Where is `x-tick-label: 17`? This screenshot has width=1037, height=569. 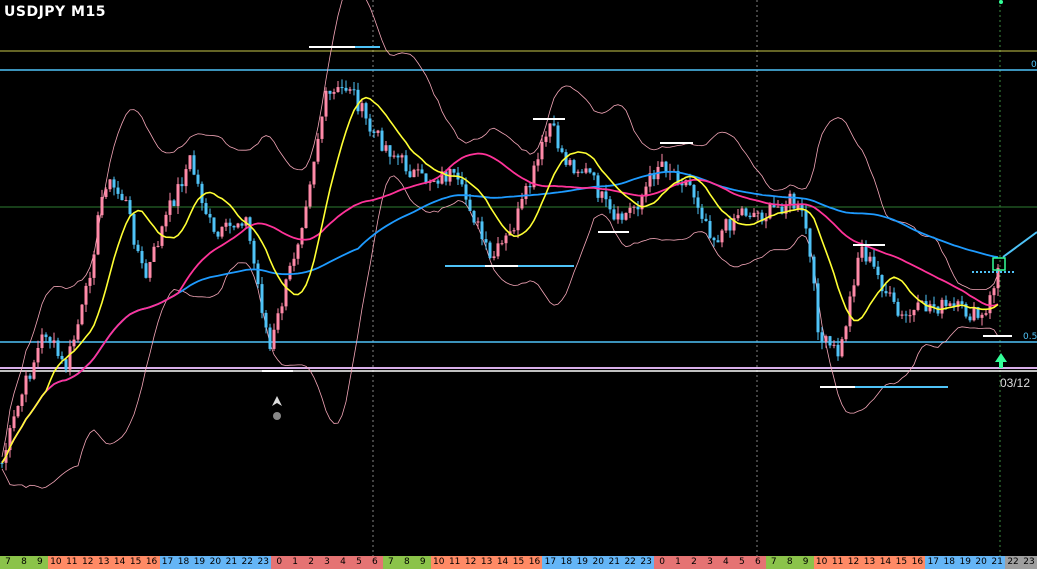 x-tick-label: 17 is located at coordinates (933, 562).